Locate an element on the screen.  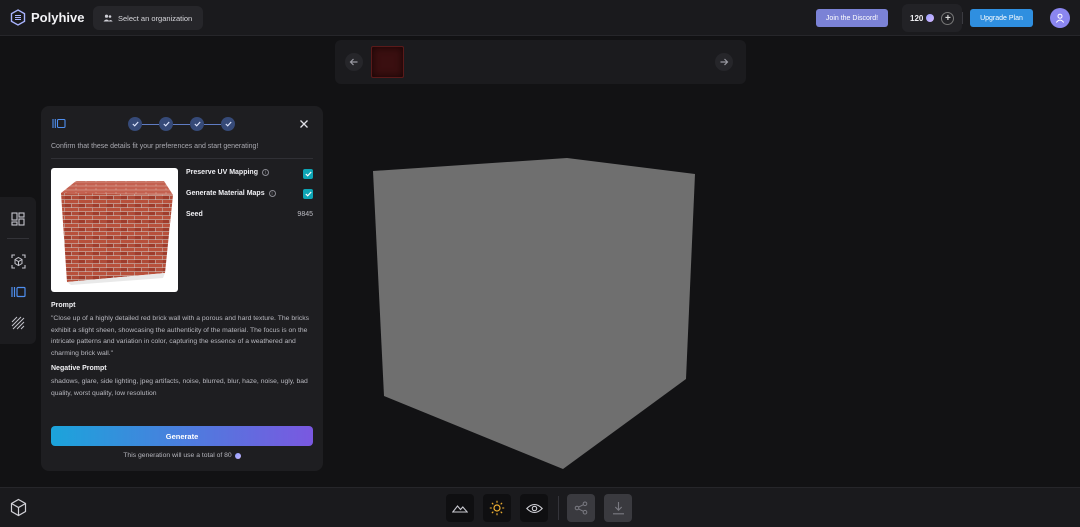
download-button is located at coordinates (618, 508).